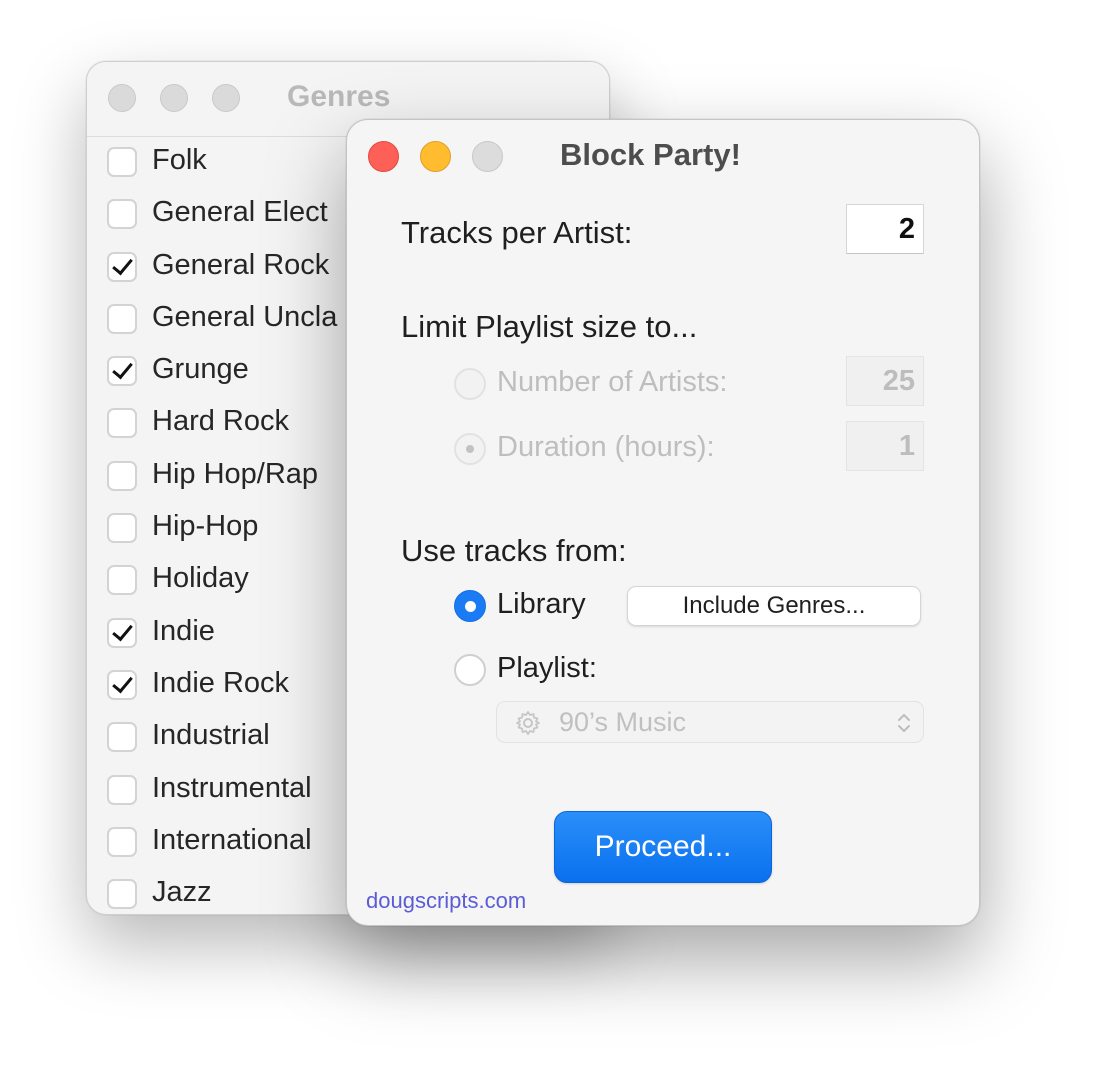  Describe the element at coordinates (245, 316) in the screenshot. I see `genre-label: General Uncla` at that location.